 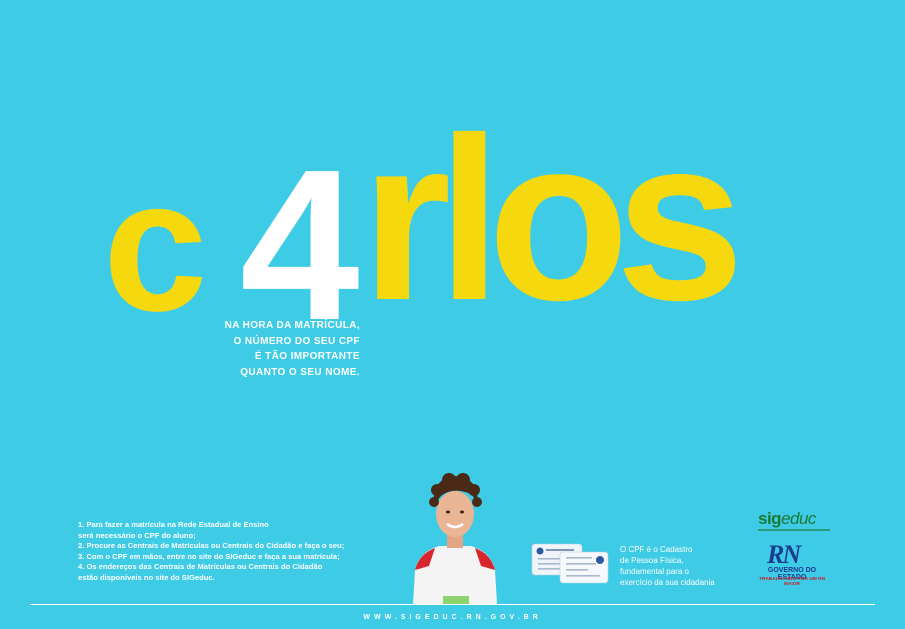 I want to click on tagline-line: QUANTO O SEU NOME., so click(x=300, y=372).